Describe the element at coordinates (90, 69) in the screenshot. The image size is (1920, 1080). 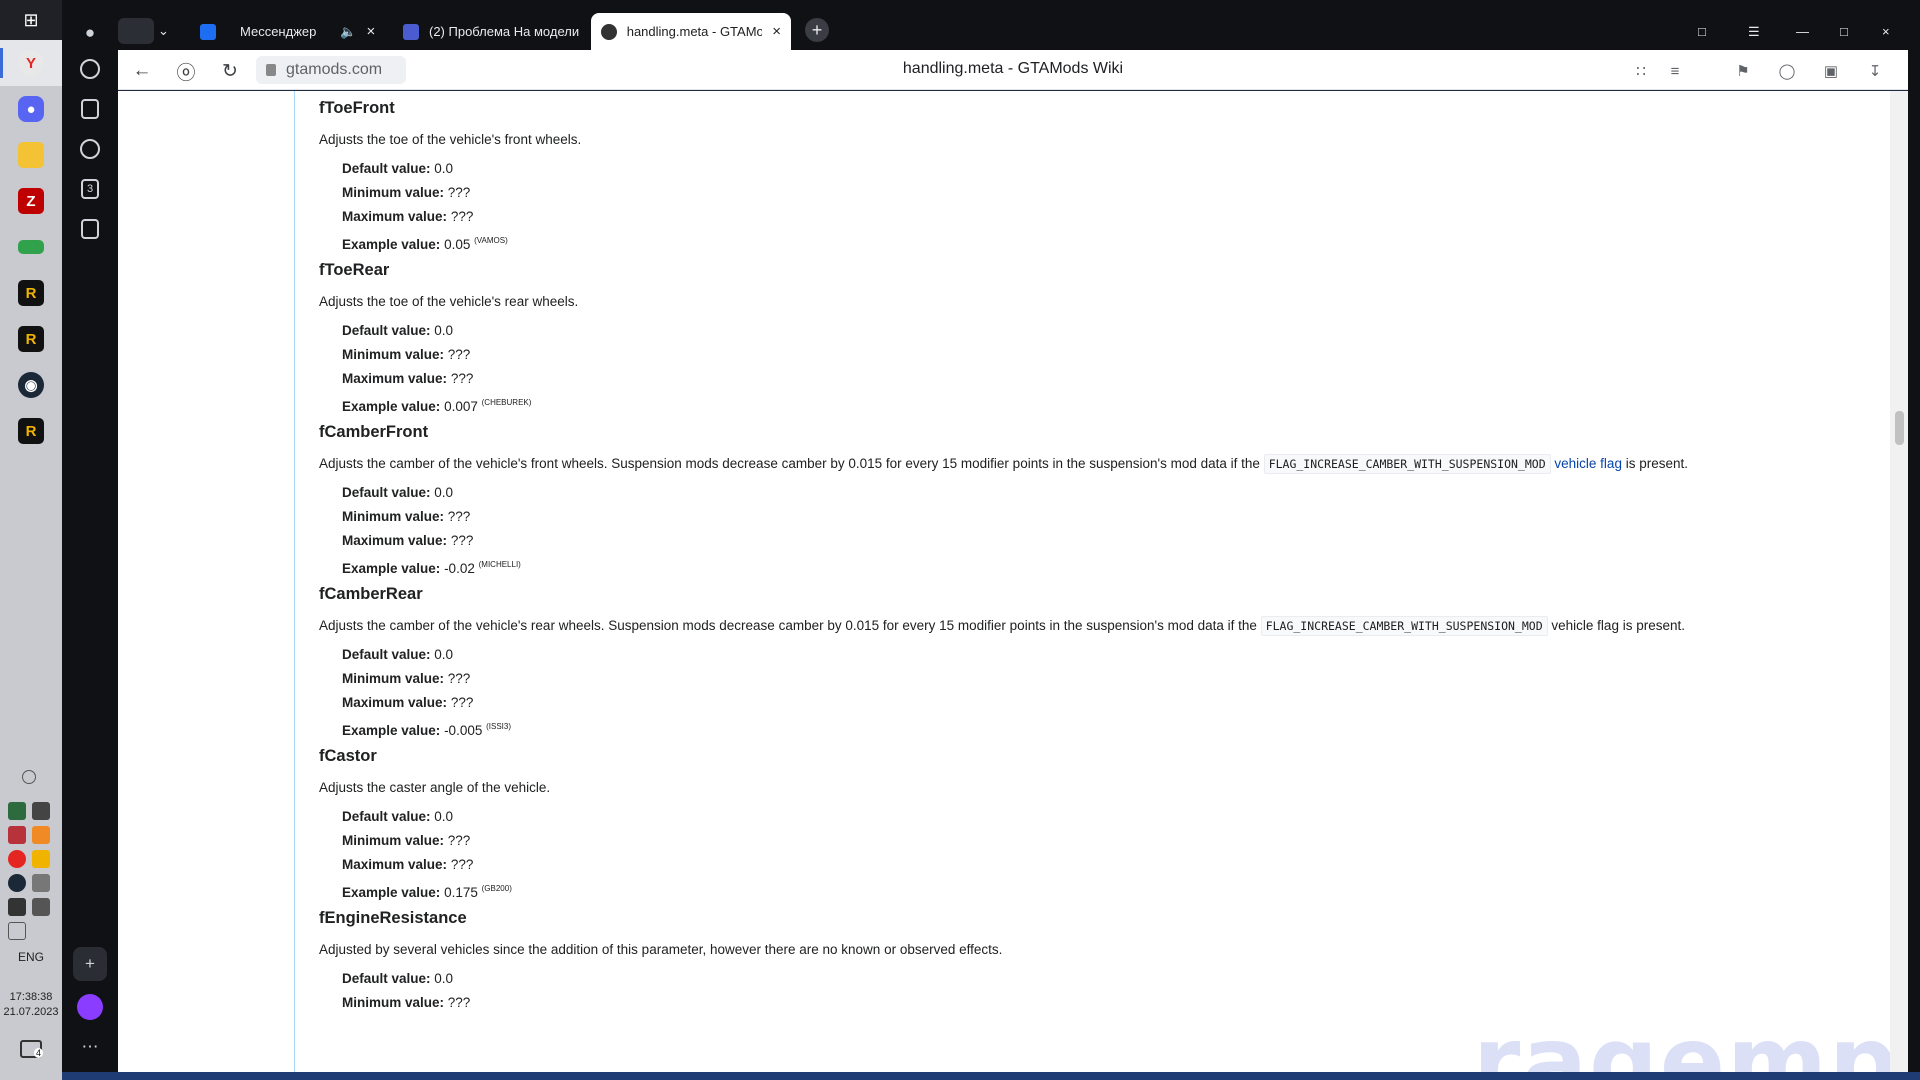
I see `history-icon` at that location.